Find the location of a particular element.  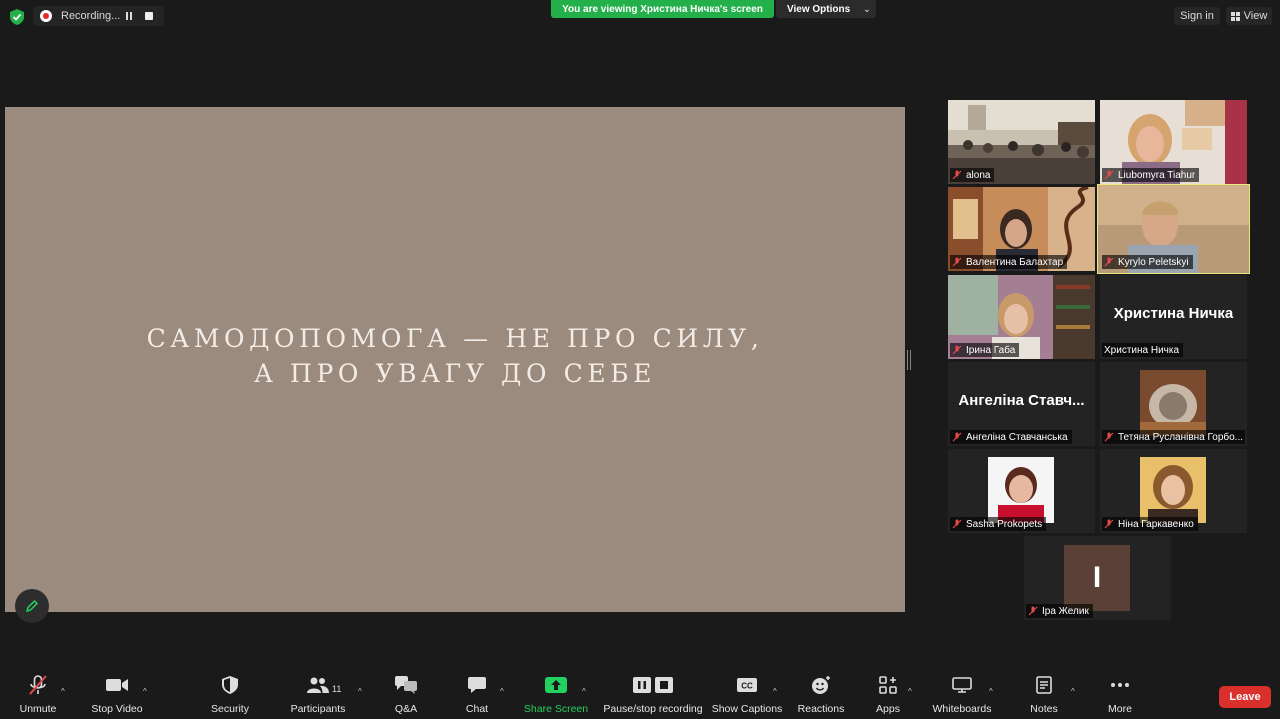

chevron-down-icon: ⌄ is located at coordinates (867, 8).